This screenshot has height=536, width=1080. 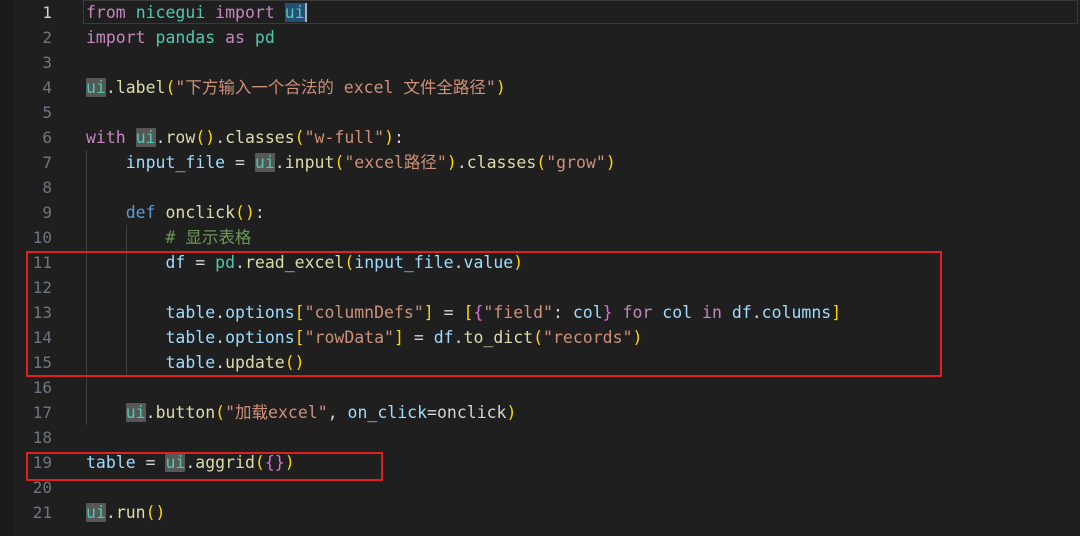 What do you see at coordinates (47, 162) in the screenshot?
I see `line-number-7: 7` at bounding box center [47, 162].